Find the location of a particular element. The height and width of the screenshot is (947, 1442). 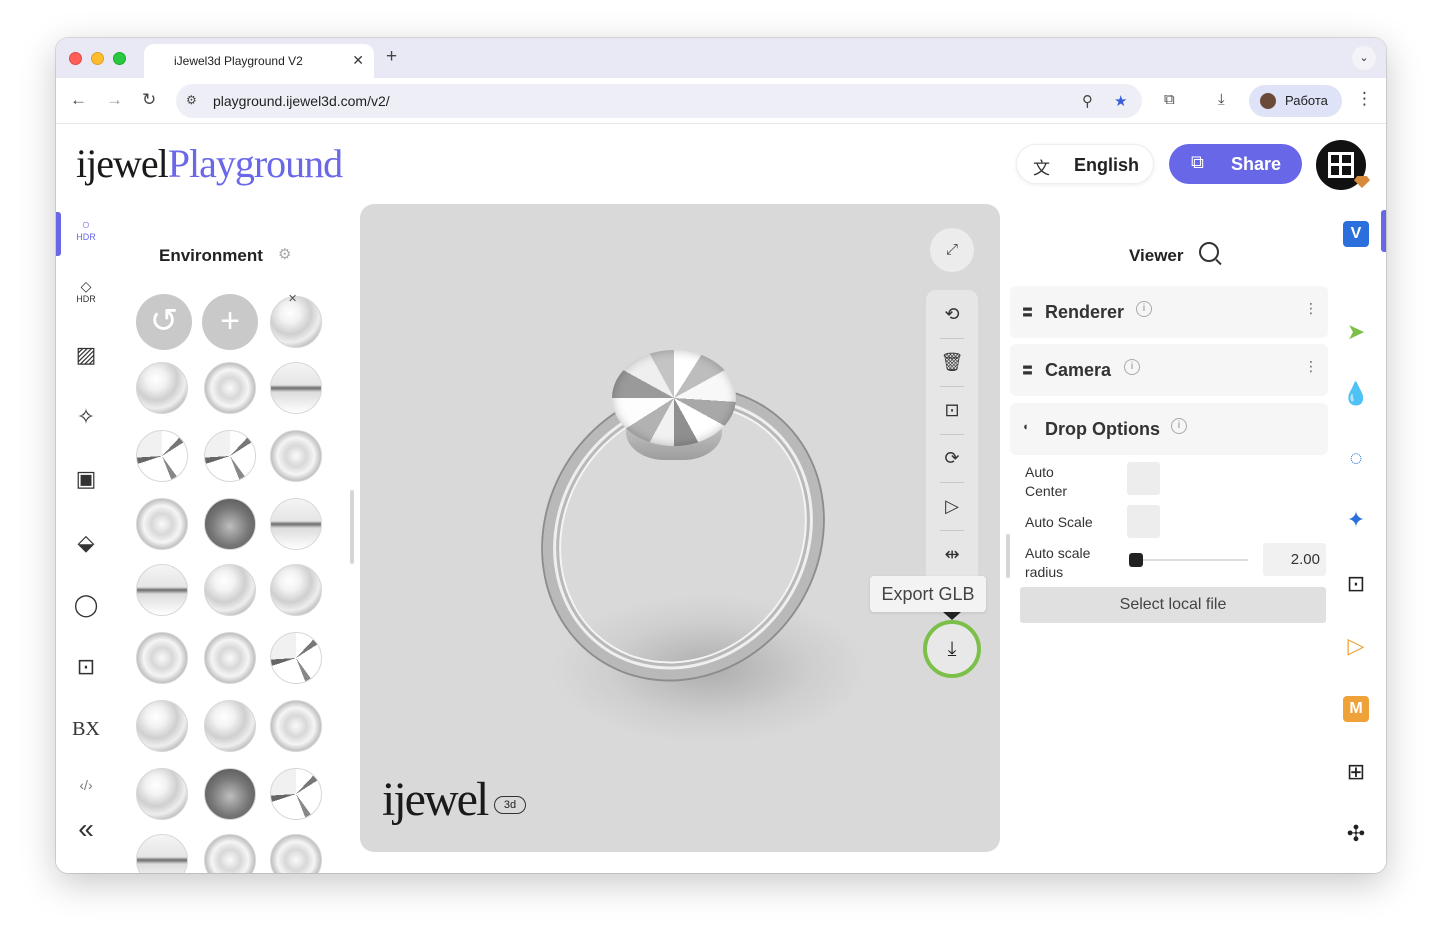

rail-bx: BX is located at coordinates (86, 732).